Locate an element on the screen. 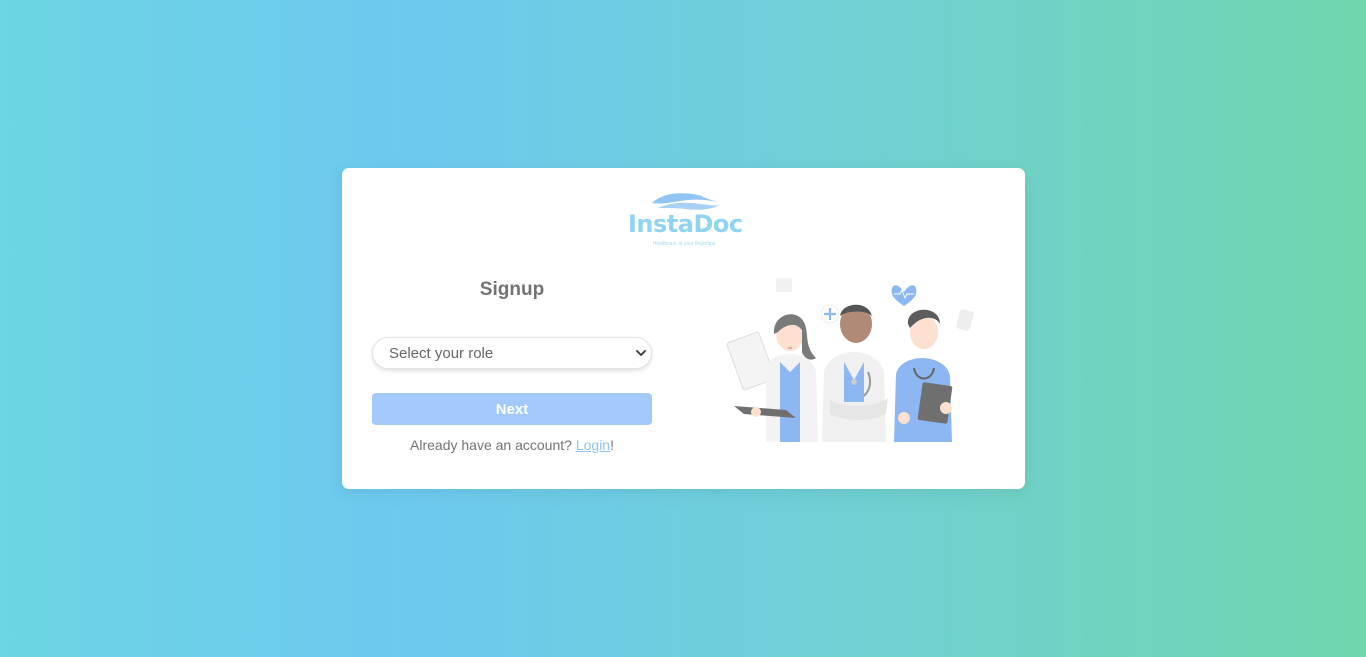 This screenshot has height=657, width=1366. role-select-value: Select your role is located at coordinates (441, 353).